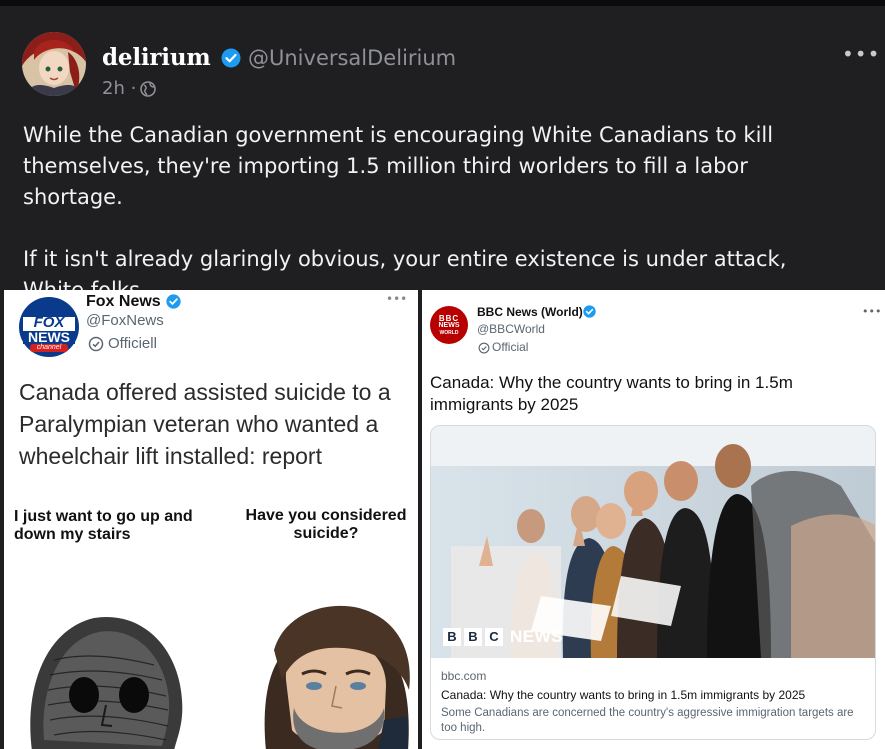 This screenshot has width=885, height=749. What do you see at coordinates (156, 57) in the screenshot?
I see `display-name: delirium` at bounding box center [156, 57].